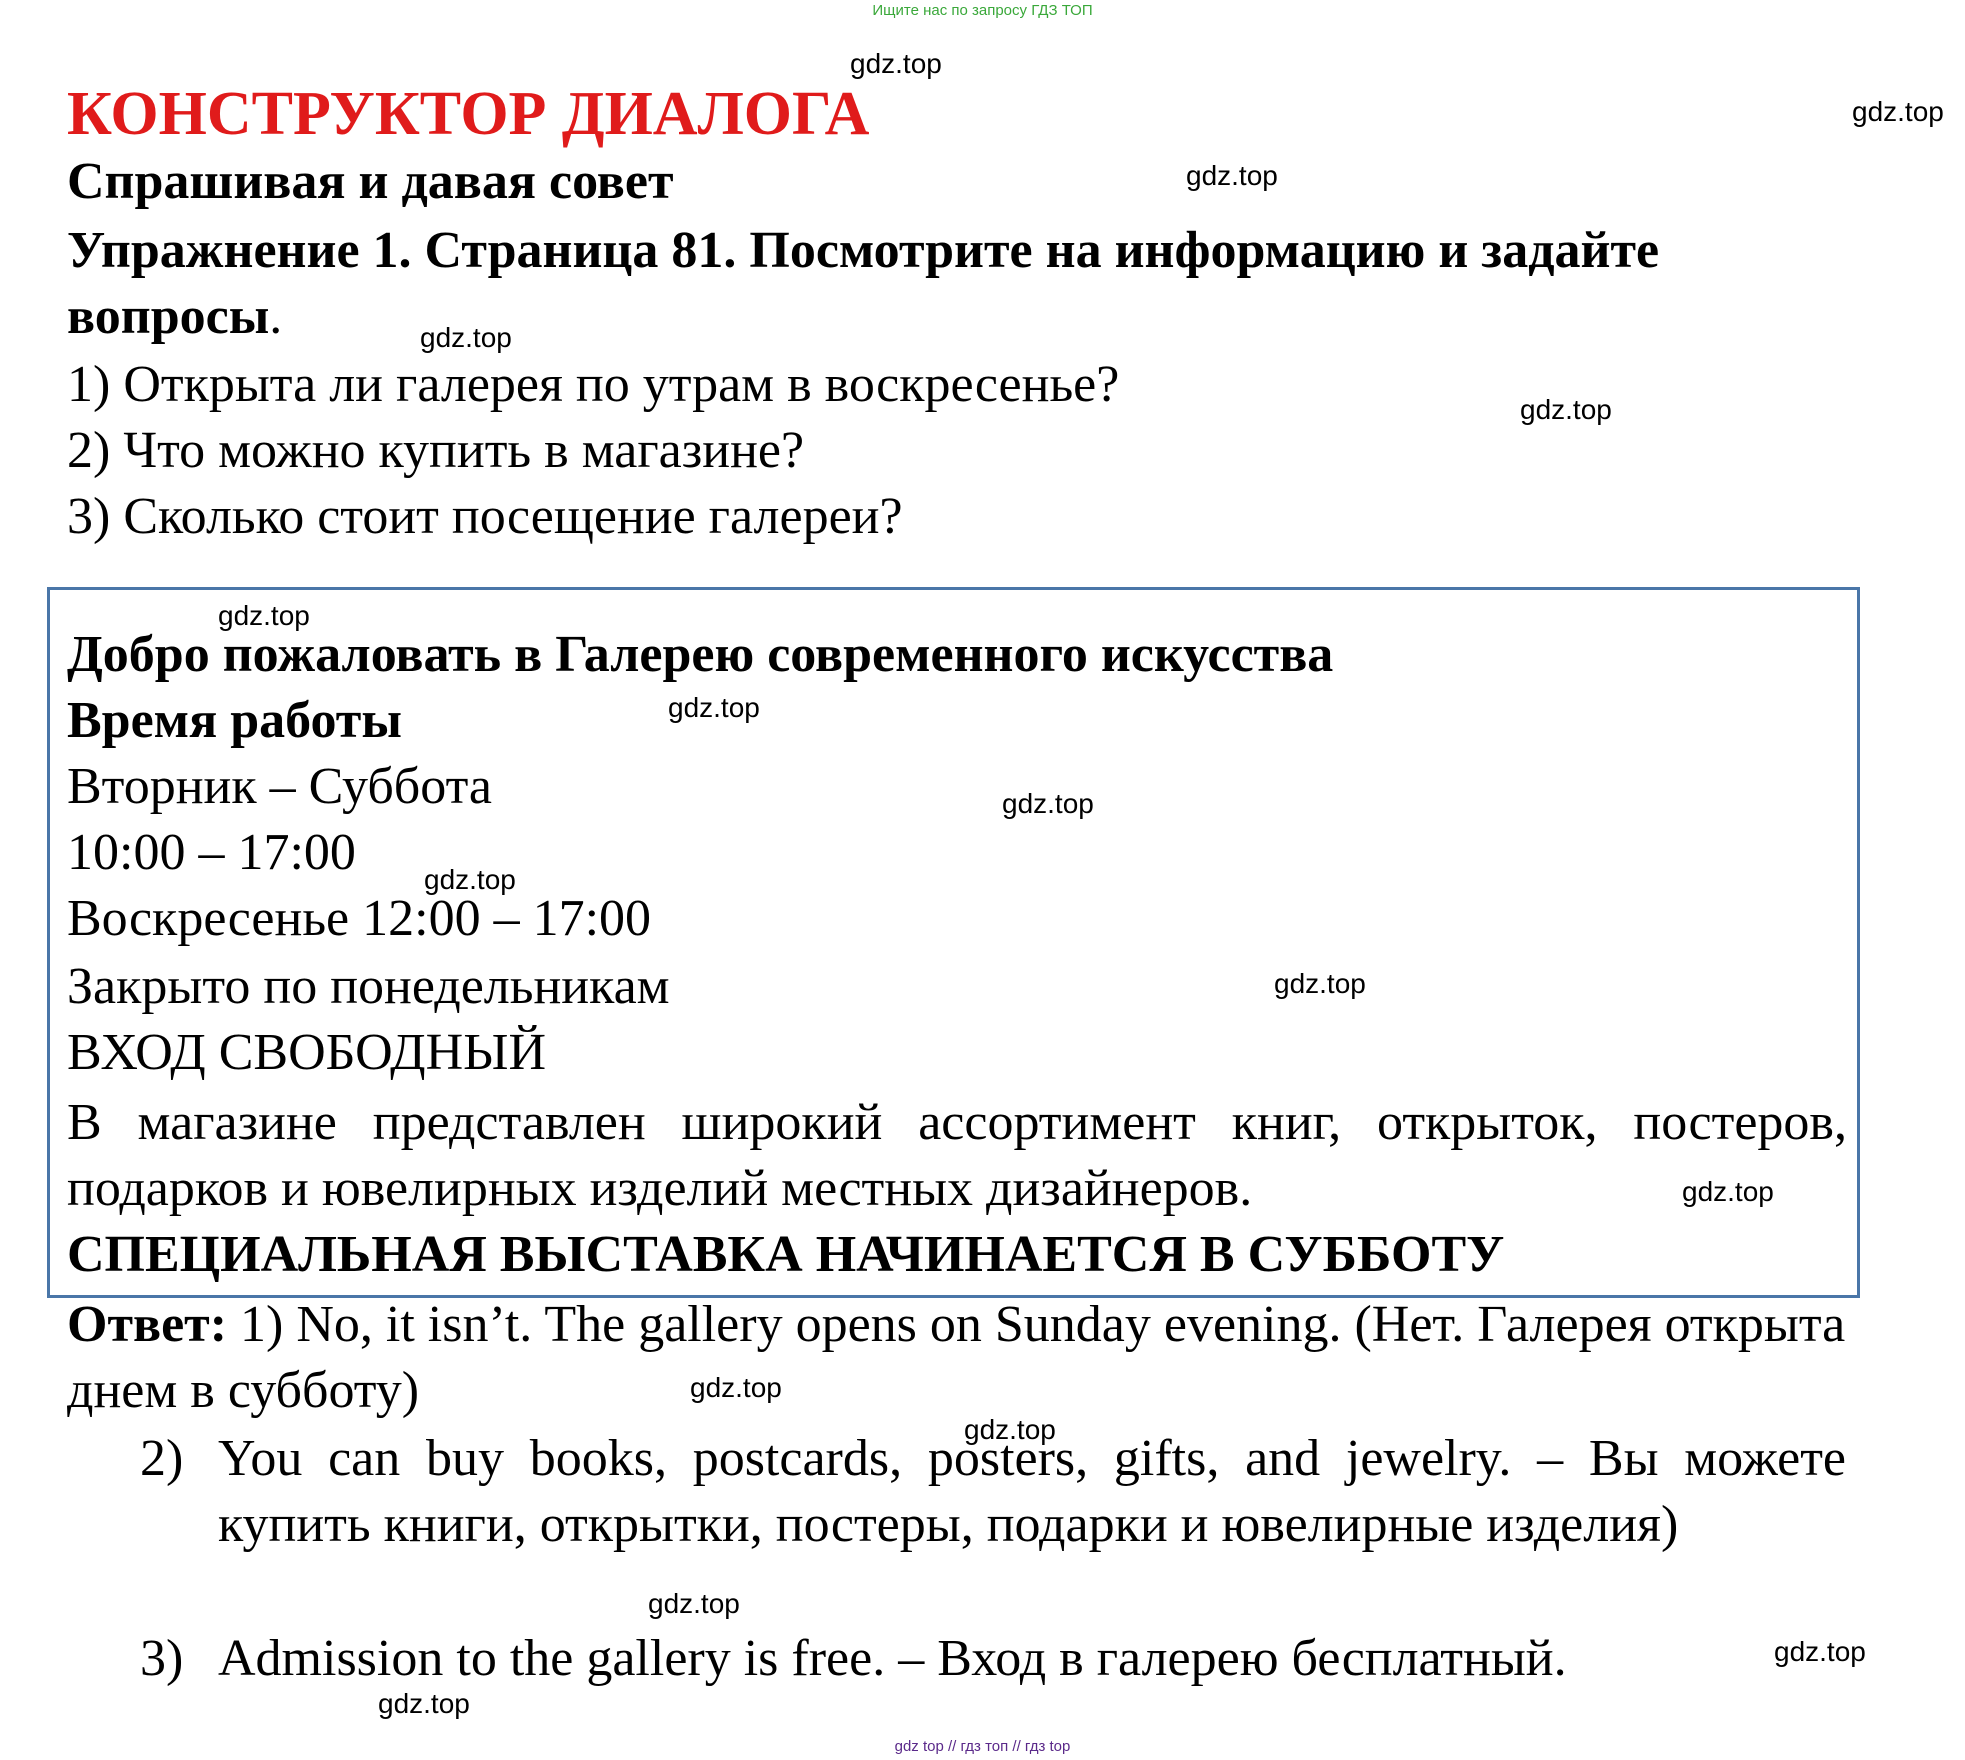  I want to click on question-2: 2) Что можно купить в магазине?, so click(436, 450).